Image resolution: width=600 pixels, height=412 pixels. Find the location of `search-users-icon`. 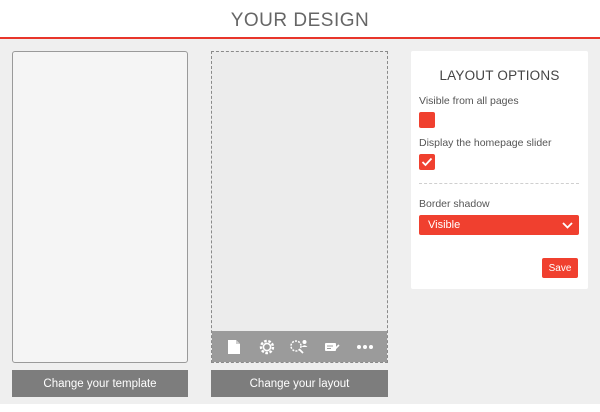

search-users-icon is located at coordinates (299, 347).